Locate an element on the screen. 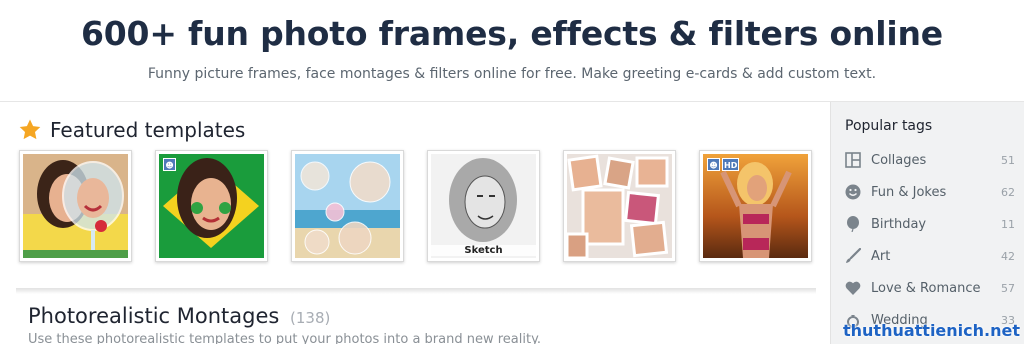  template-thumb-brazil-flag: ☻ is located at coordinates (211, 206).